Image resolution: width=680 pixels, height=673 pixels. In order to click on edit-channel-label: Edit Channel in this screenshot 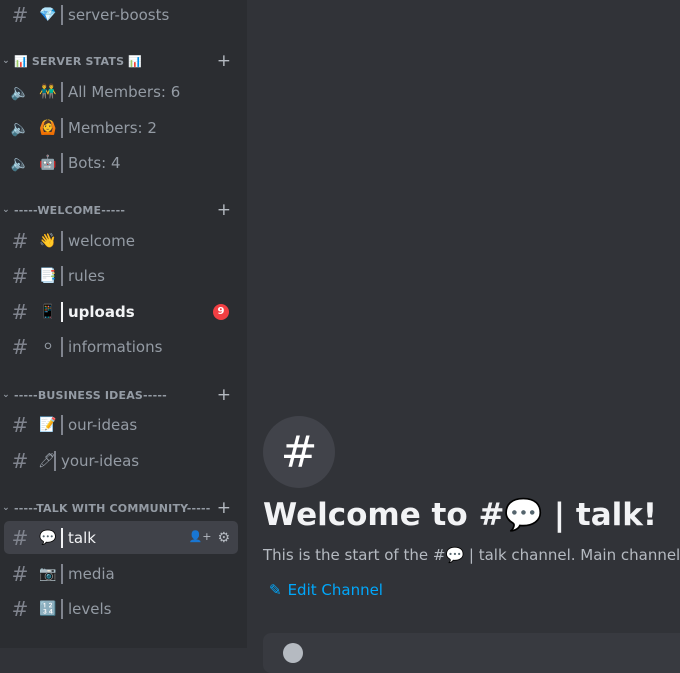, I will do `click(335, 590)`.